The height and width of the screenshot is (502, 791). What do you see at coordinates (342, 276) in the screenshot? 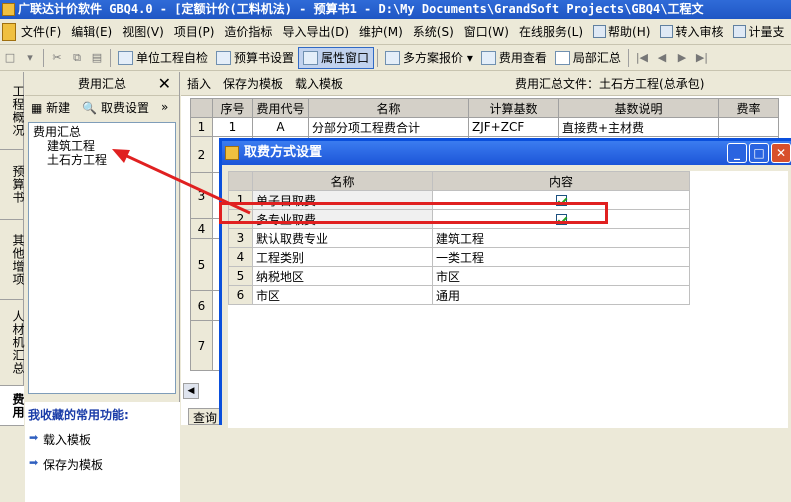
I see `option-name: 纳税地区` at bounding box center [342, 276].